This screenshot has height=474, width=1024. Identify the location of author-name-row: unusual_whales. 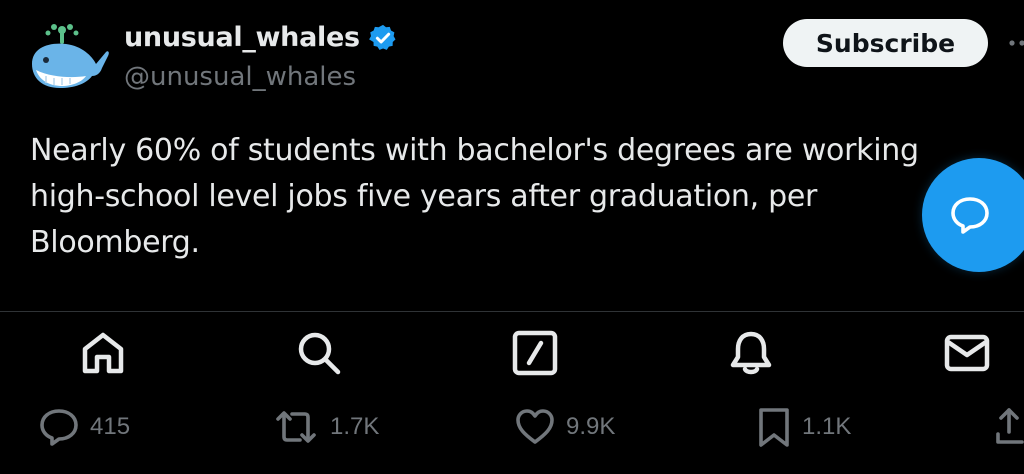
(261, 37).